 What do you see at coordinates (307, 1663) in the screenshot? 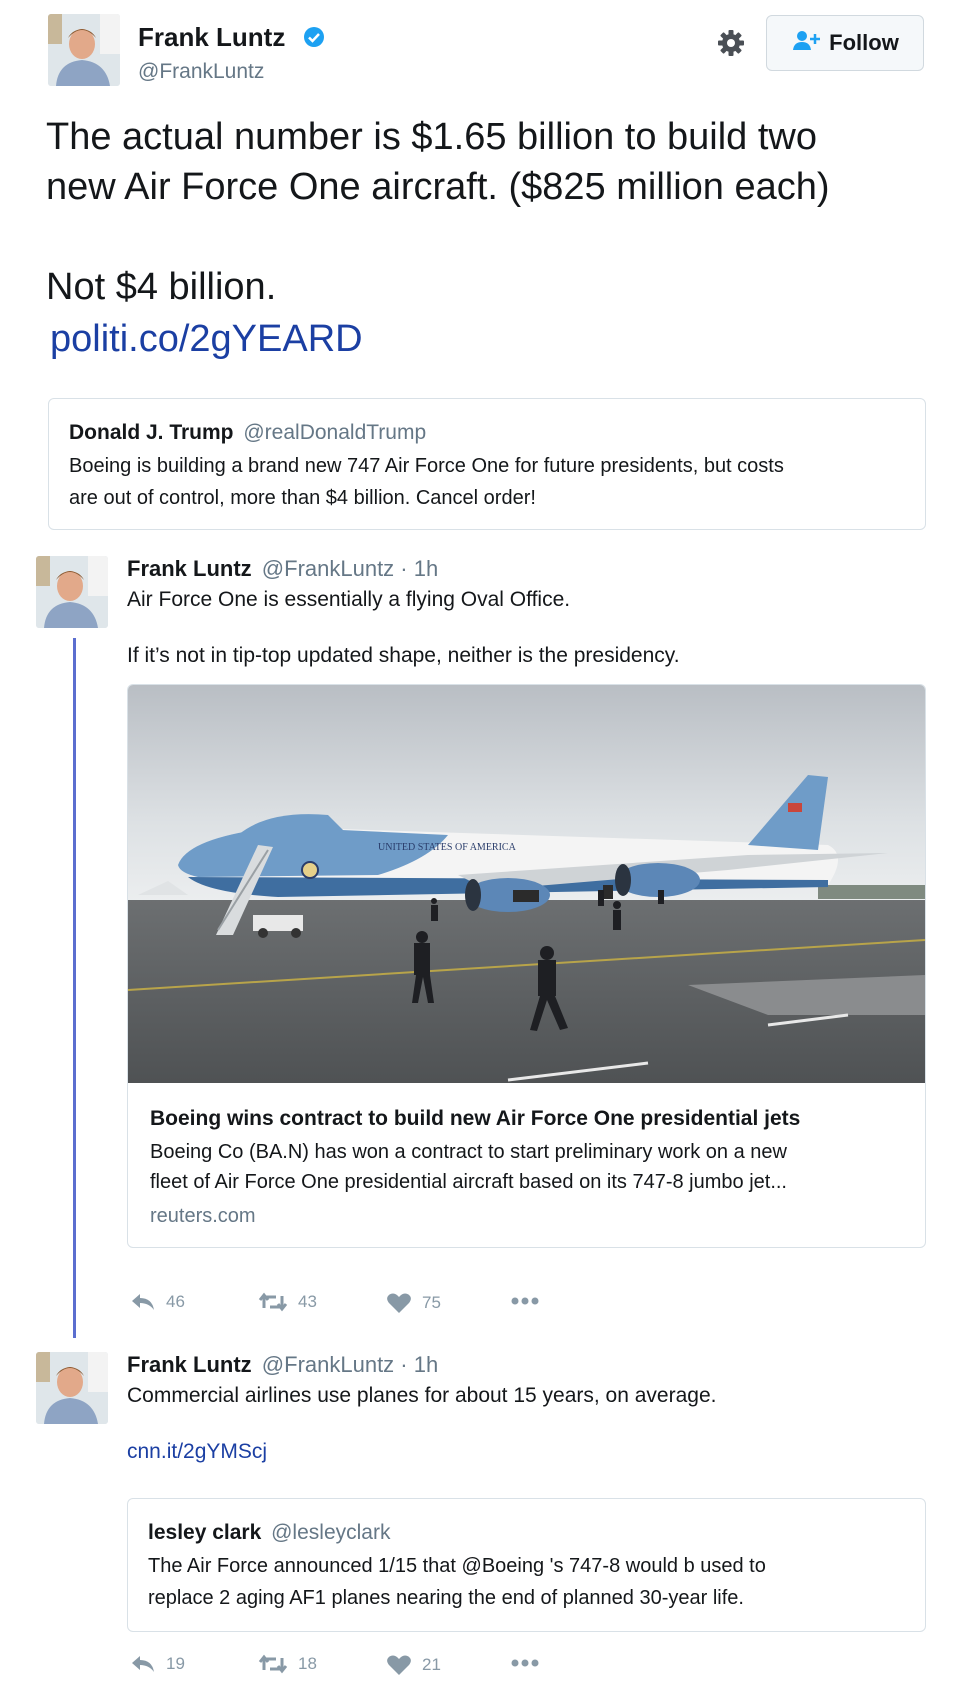
I see `retweet-count: 18` at bounding box center [307, 1663].